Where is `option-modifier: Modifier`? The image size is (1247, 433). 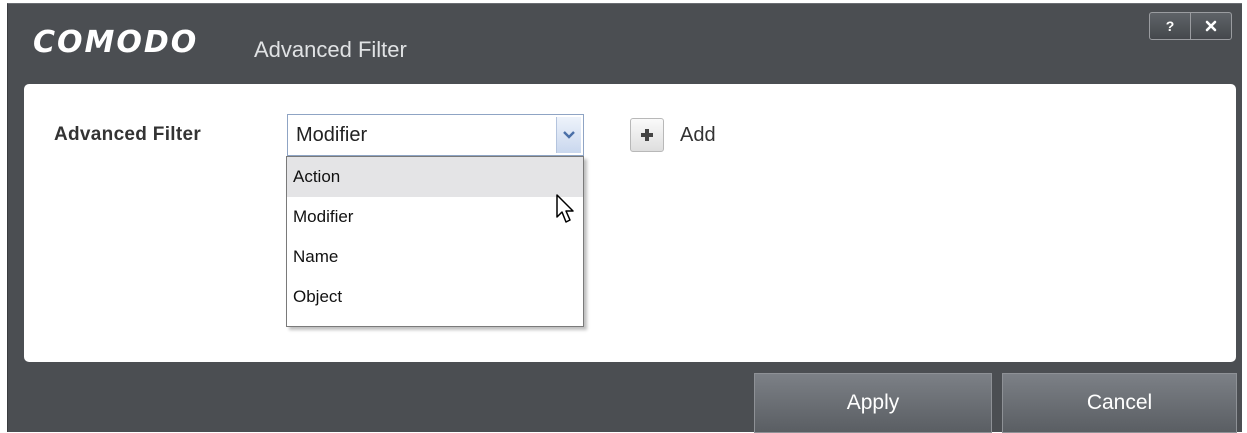 option-modifier: Modifier is located at coordinates (435, 217).